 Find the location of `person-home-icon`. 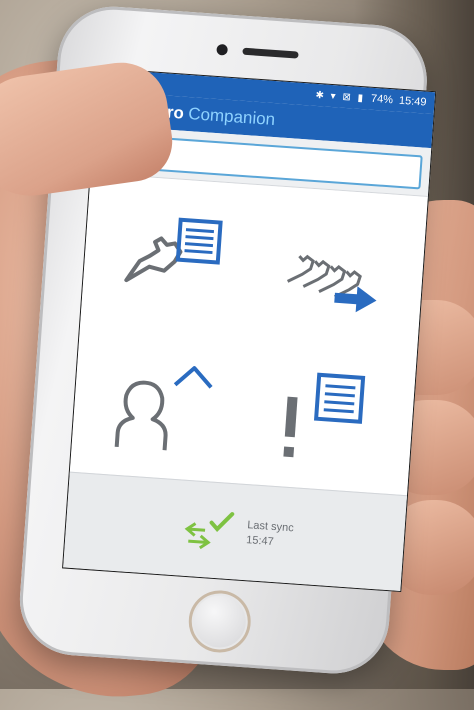

person-home-icon is located at coordinates (163, 408).